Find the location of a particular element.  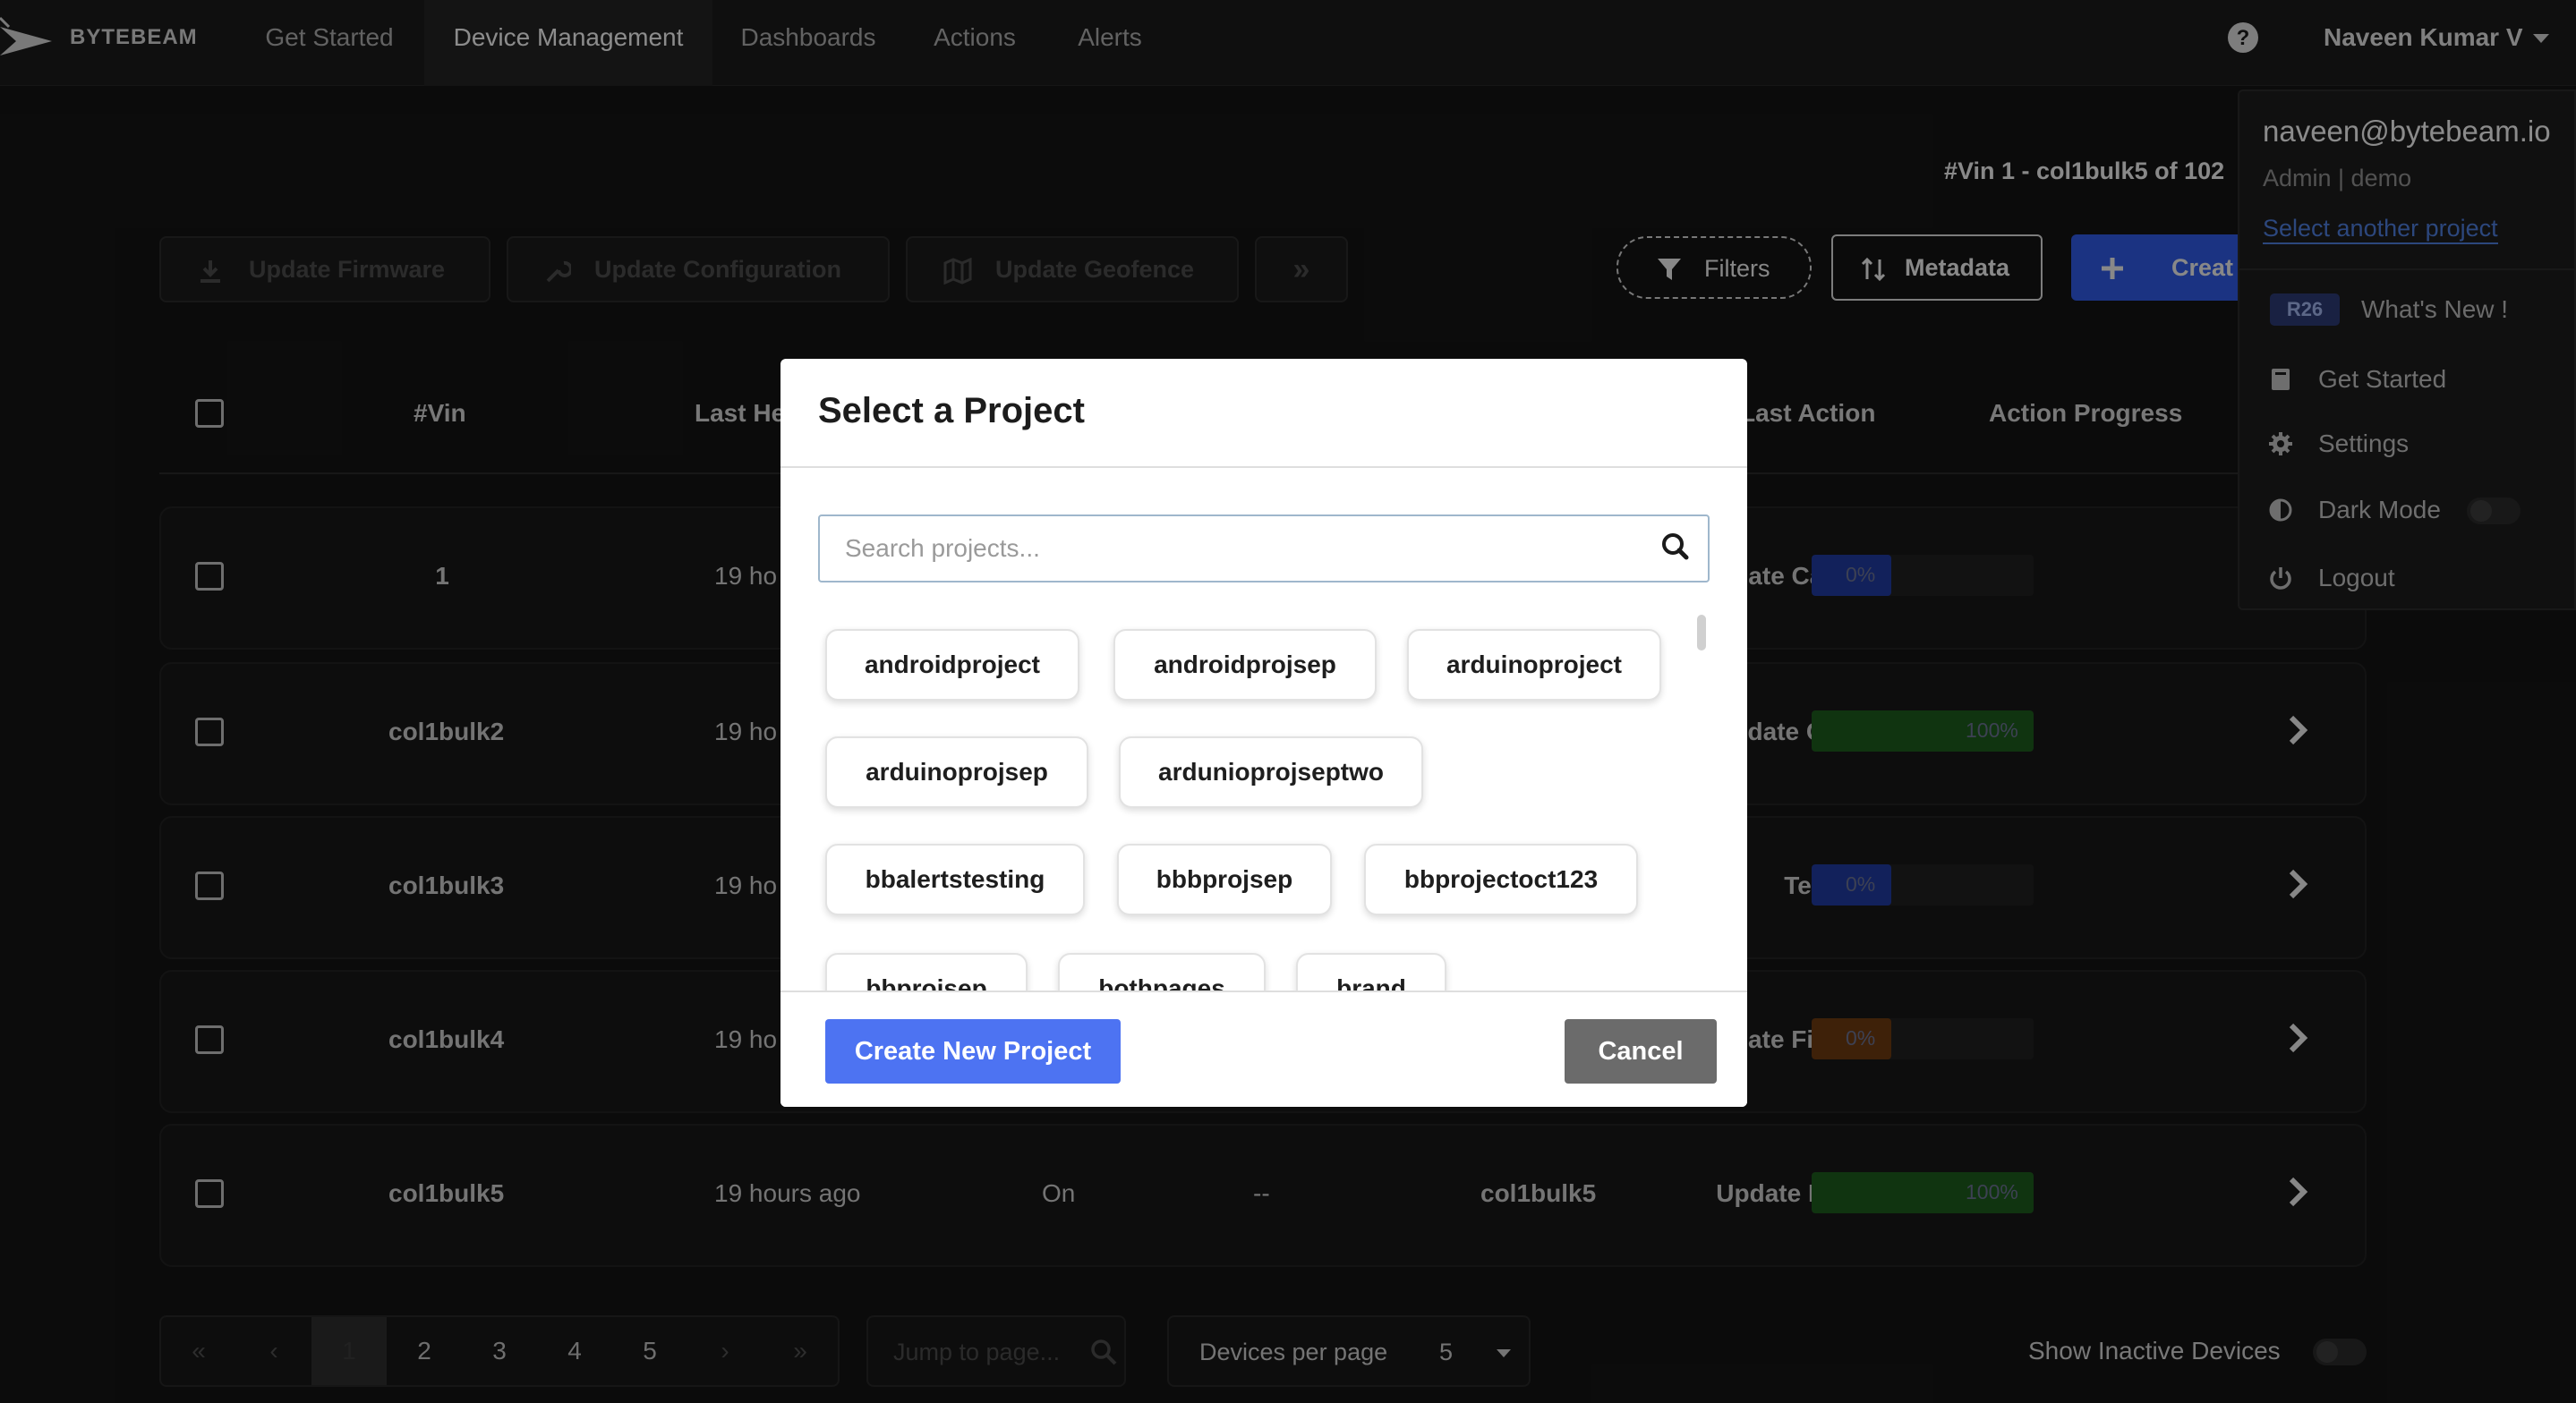

search-input is located at coordinates (1231, 548).